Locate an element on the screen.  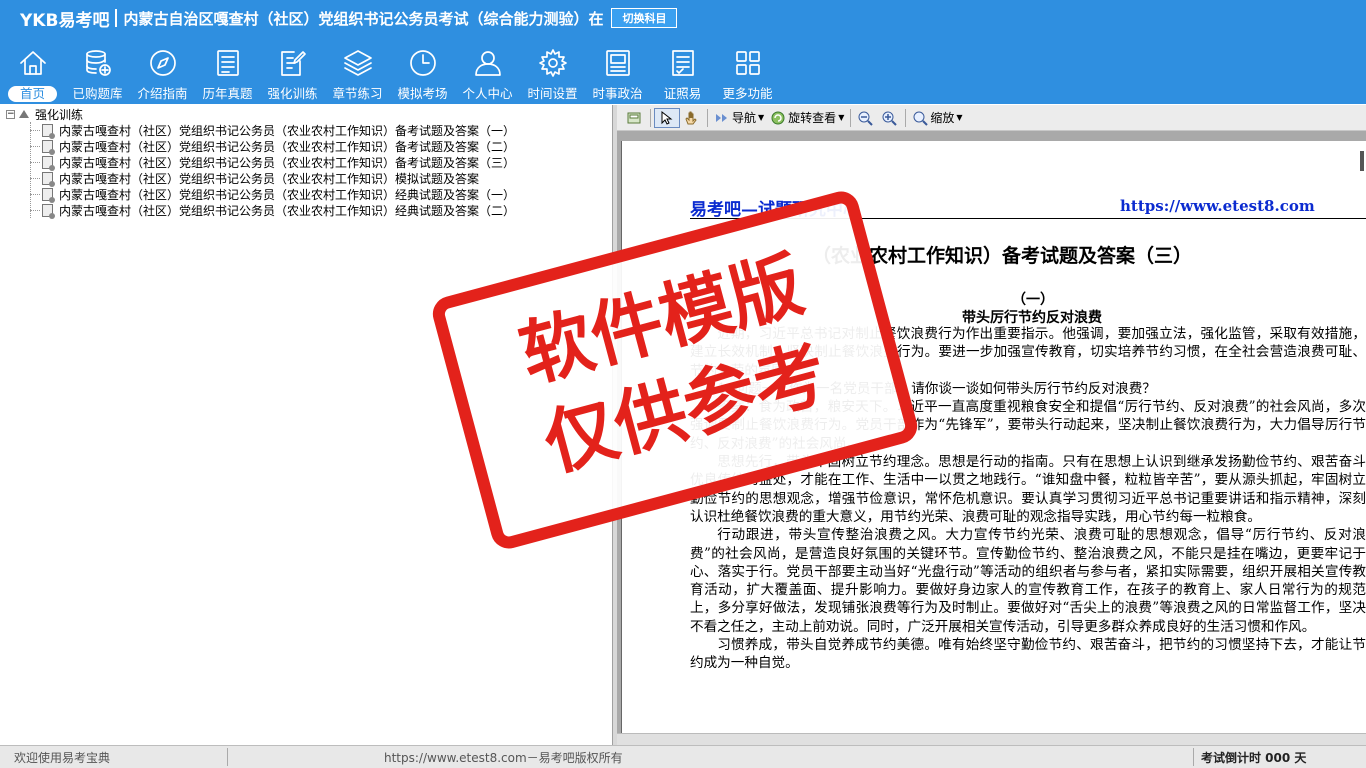
clock-icon is located at coordinates (422, 63).